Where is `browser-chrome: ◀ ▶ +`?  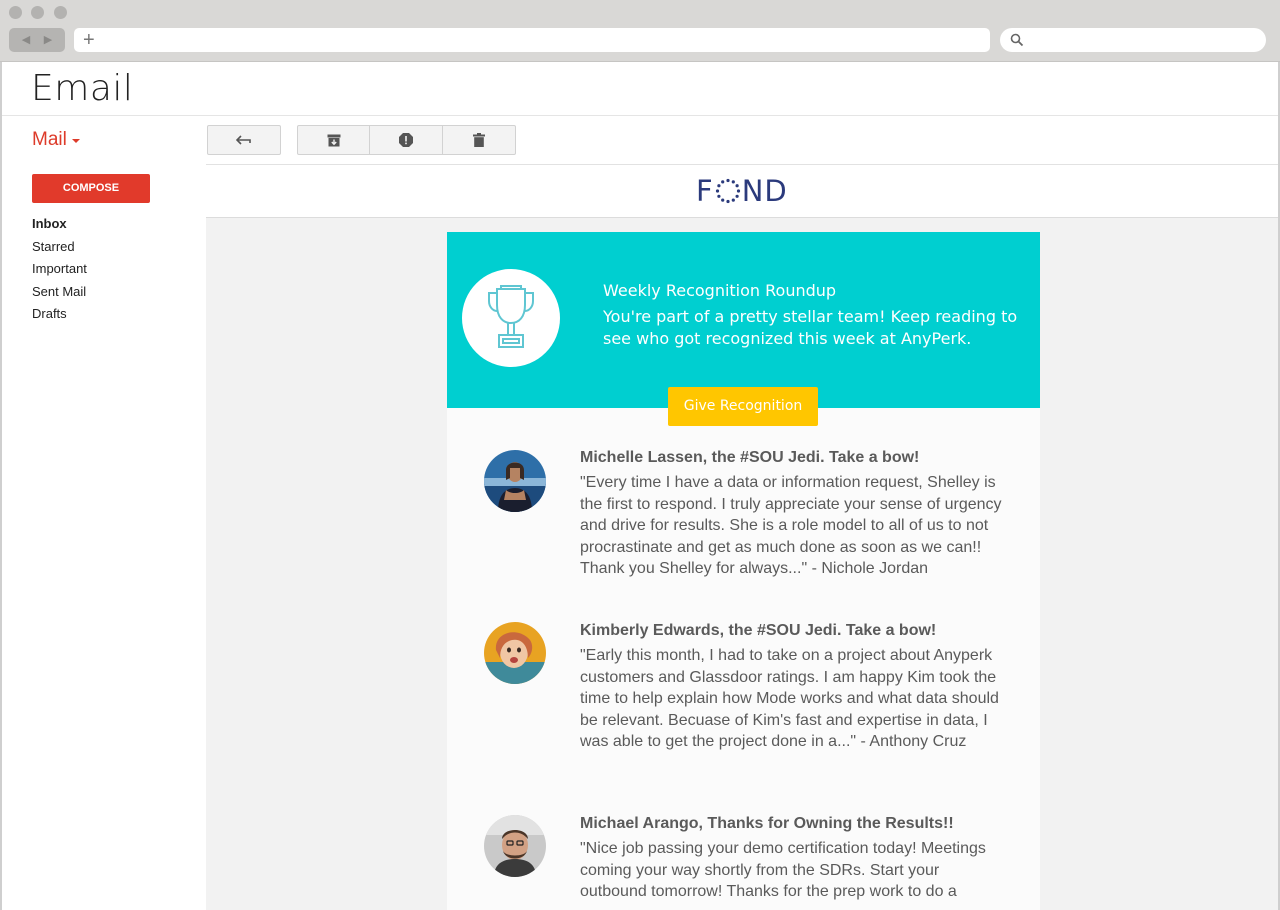
browser-chrome: ◀ ▶ + is located at coordinates (640, 31).